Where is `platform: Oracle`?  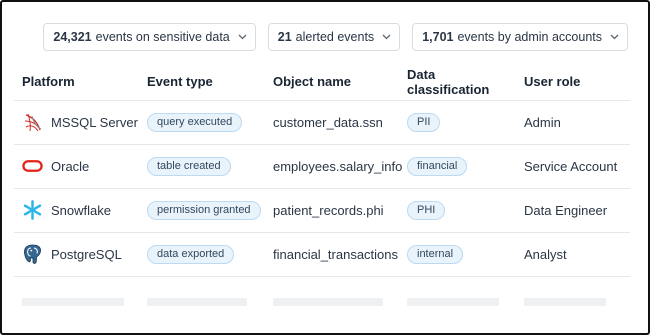
platform: Oracle is located at coordinates (80, 166).